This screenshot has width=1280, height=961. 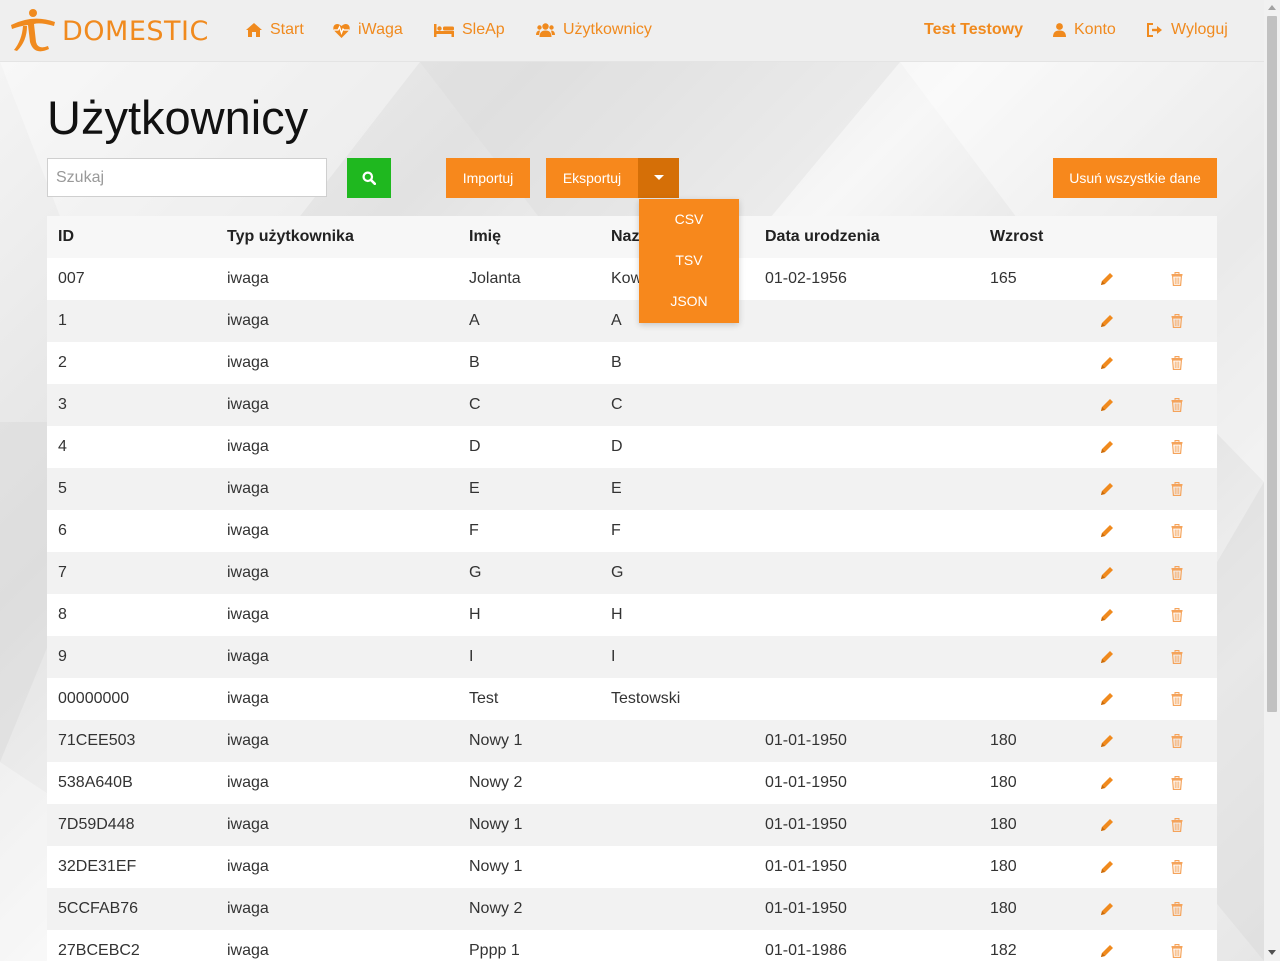 What do you see at coordinates (1028, 867) in the screenshot?
I see `cell-height: 180` at bounding box center [1028, 867].